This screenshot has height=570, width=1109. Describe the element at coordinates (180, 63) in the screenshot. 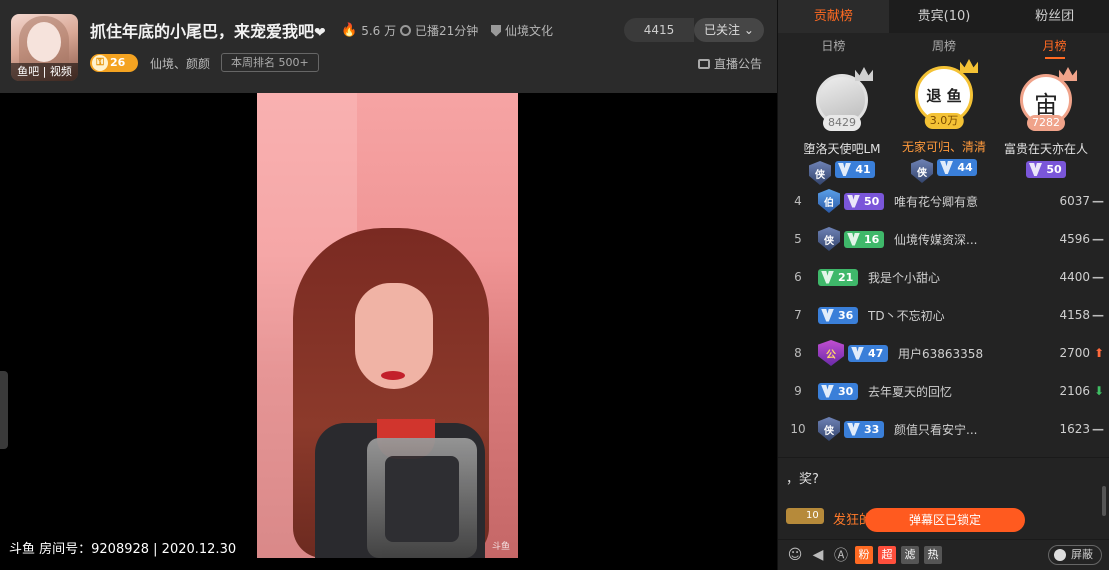

I see `category-link: 仙境、颜颜` at that location.